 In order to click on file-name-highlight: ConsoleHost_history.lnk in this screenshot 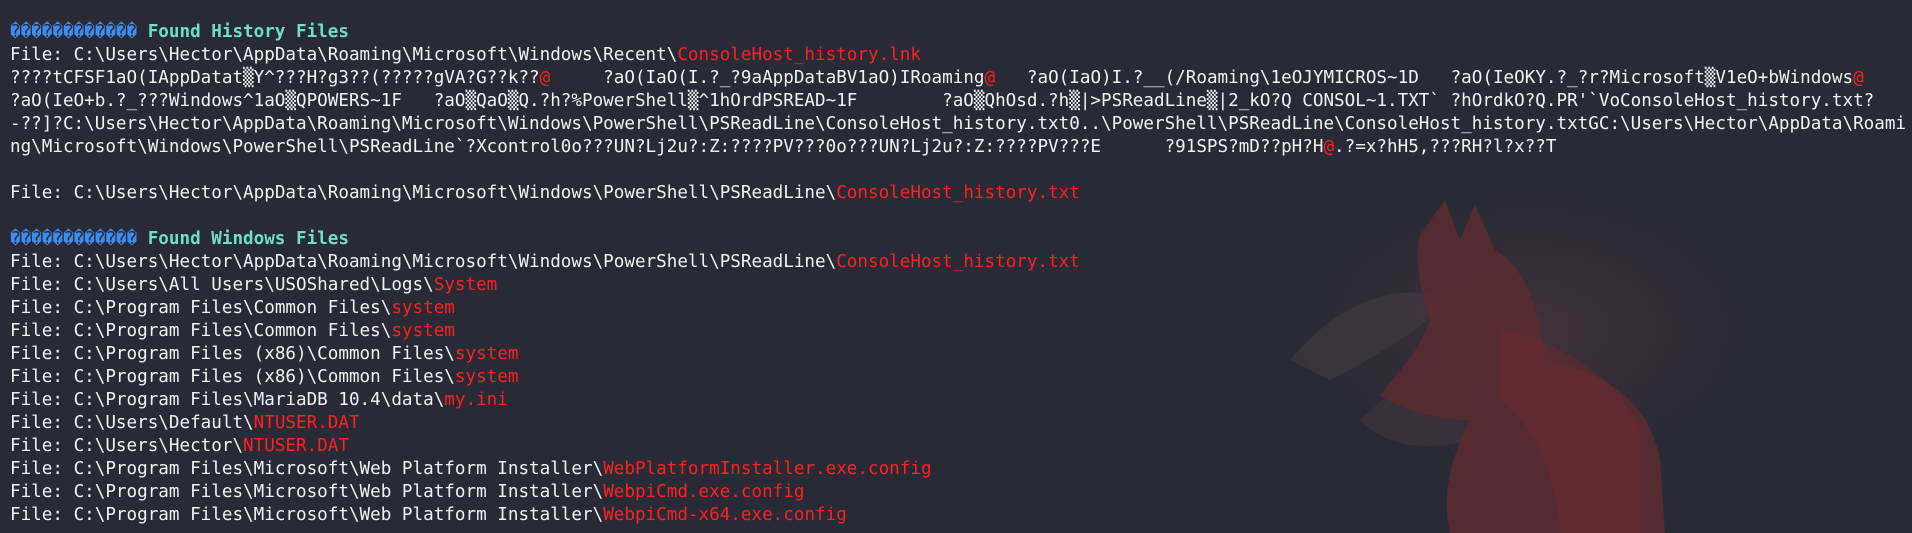, I will do `click(799, 55)`.